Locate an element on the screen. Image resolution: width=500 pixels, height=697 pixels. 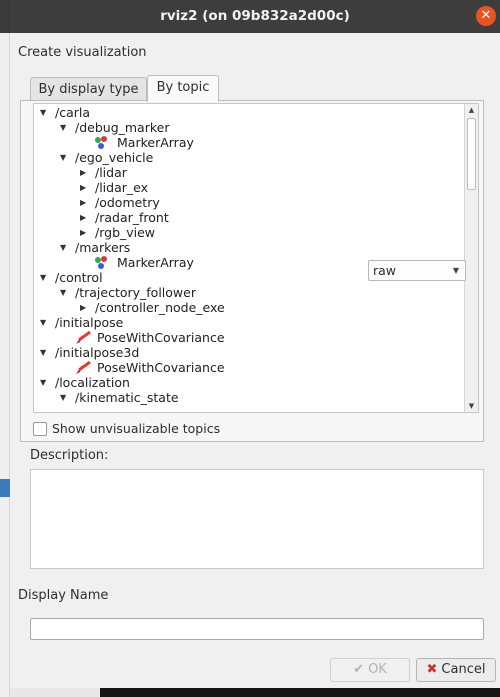
display-name-label: Display Name is located at coordinates (63, 595).